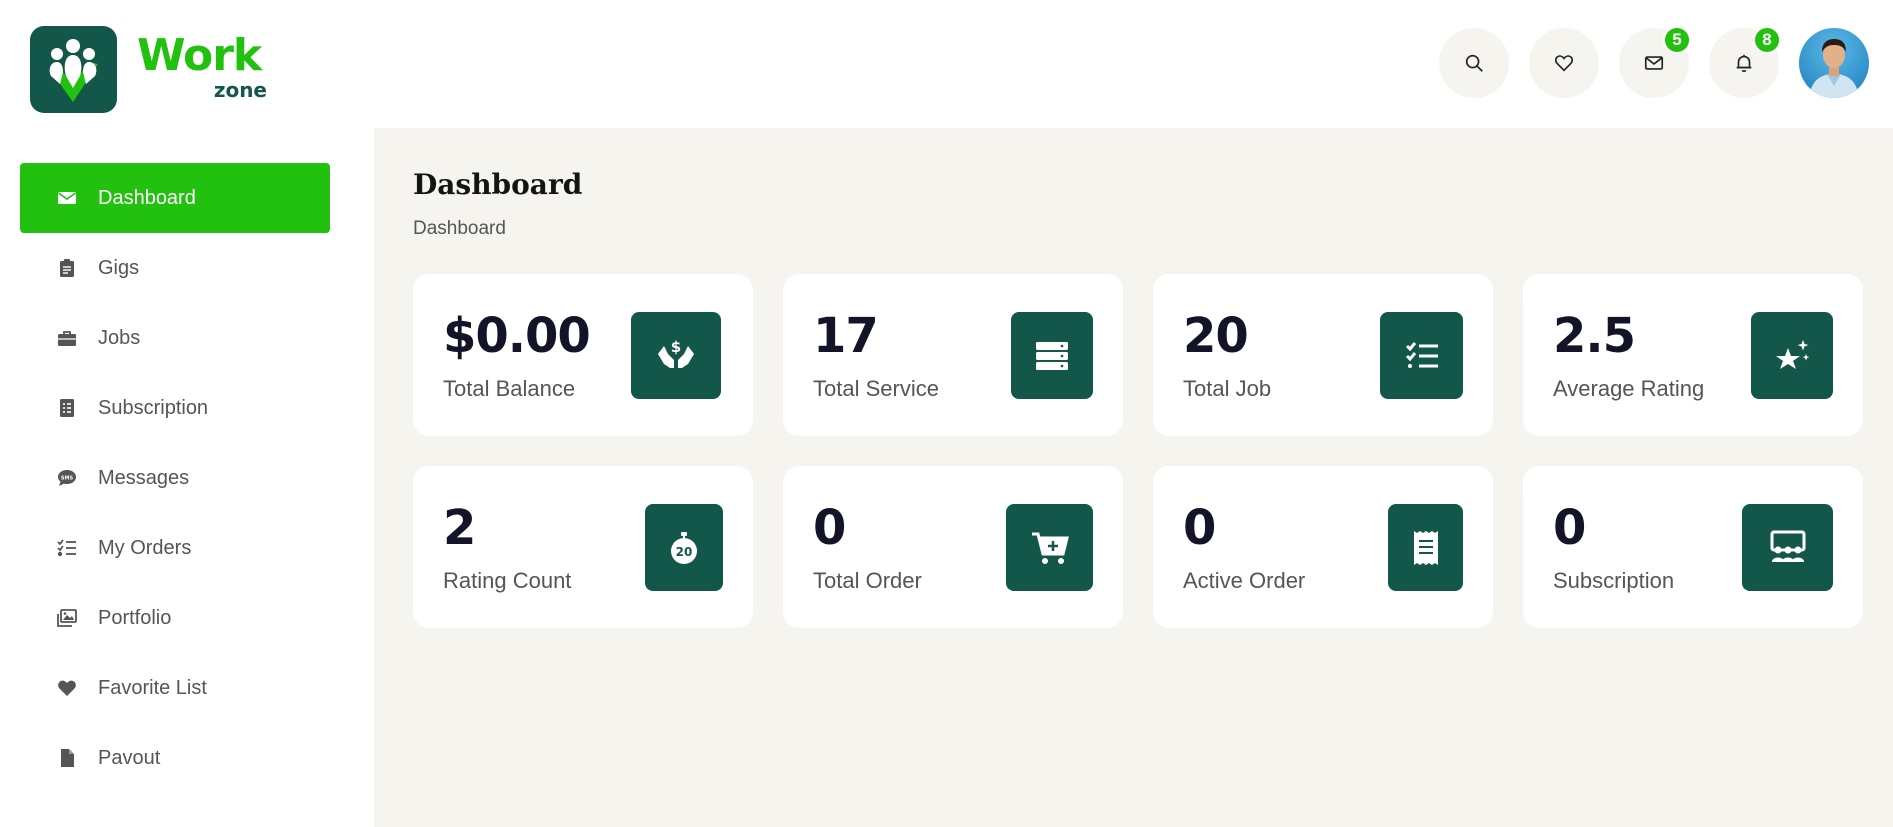 This screenshot has width=1893, height=827. I want to click on envelope-icon, so click(67, 198).